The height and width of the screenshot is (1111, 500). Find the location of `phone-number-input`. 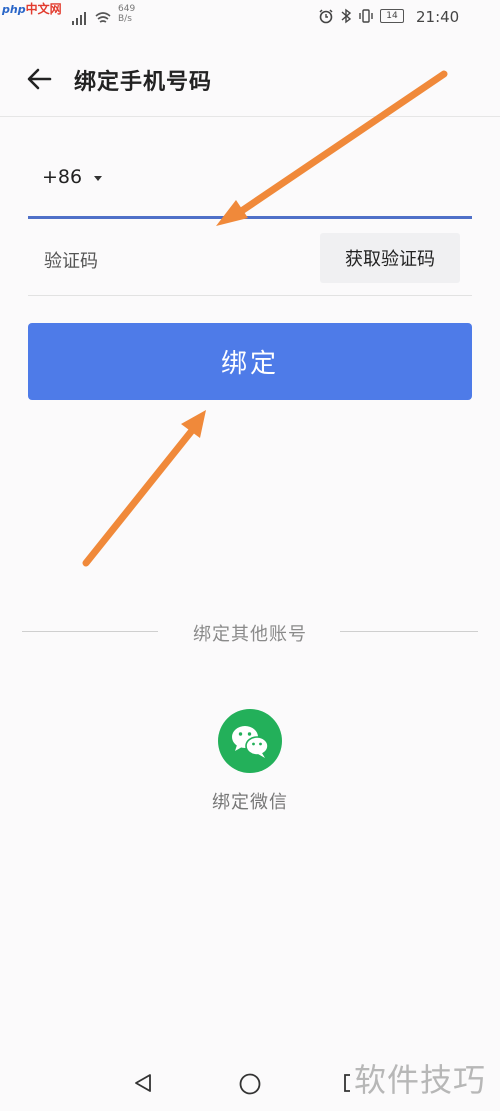

phone-number-input is located at coordinates (292, 181).